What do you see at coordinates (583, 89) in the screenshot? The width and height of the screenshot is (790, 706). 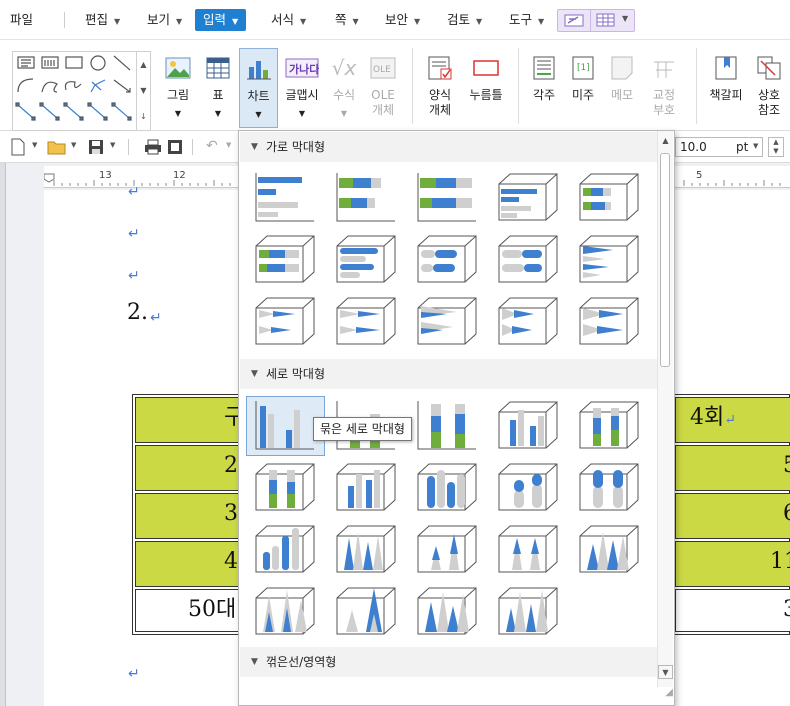 I see `endnote-button: [1] 미주` at bounding box center [583, 89].